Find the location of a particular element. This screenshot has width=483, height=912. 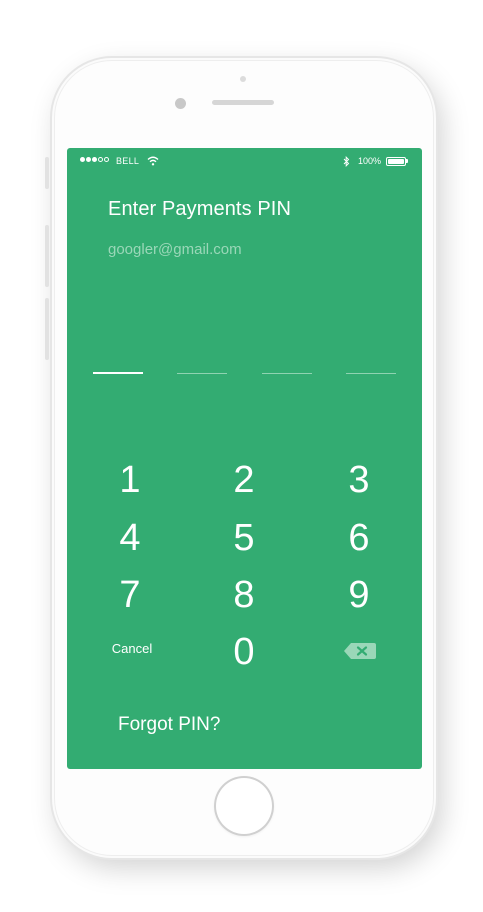

bluetooth-icon is located at coordinates (346, 161).